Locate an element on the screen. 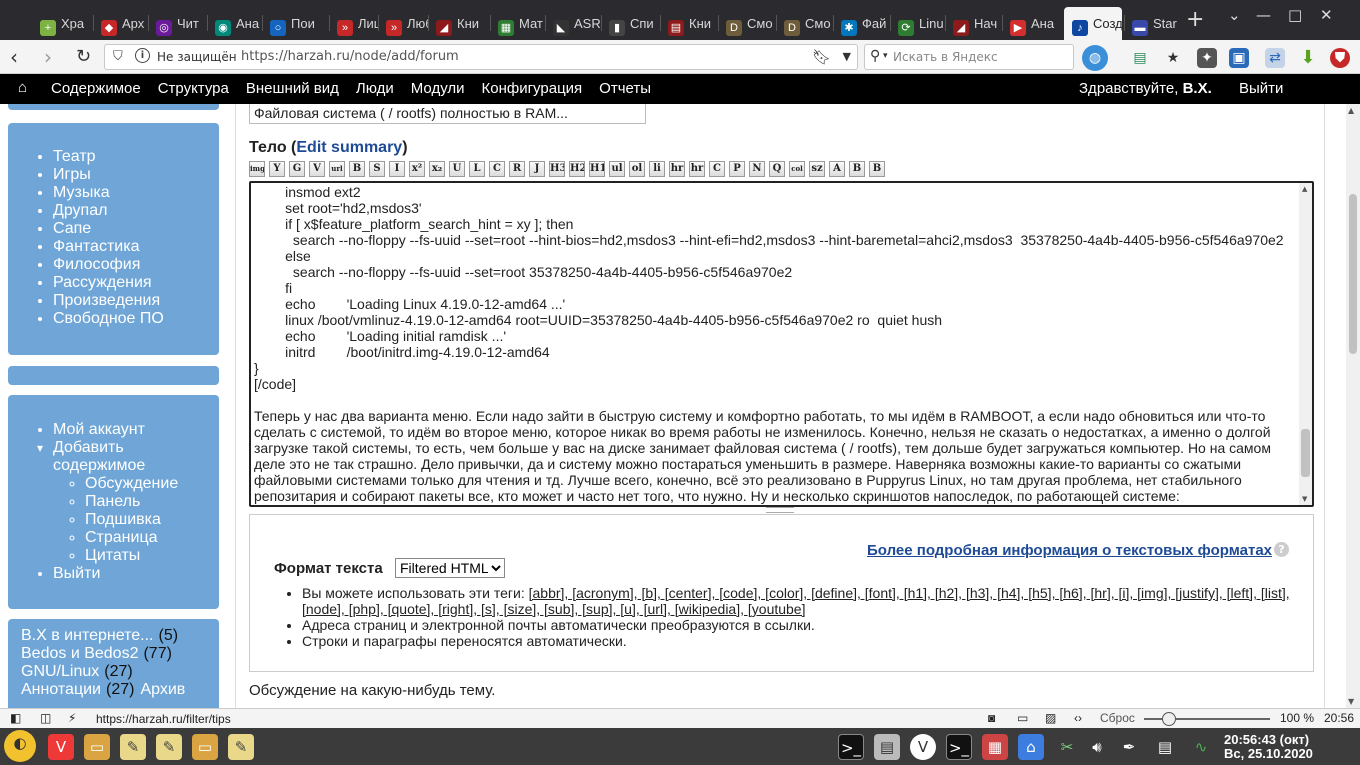 Image resolution: width=1360 pixels, height=765 pixels. format-select: Filtered HTML is located at coordinates (450, 568).